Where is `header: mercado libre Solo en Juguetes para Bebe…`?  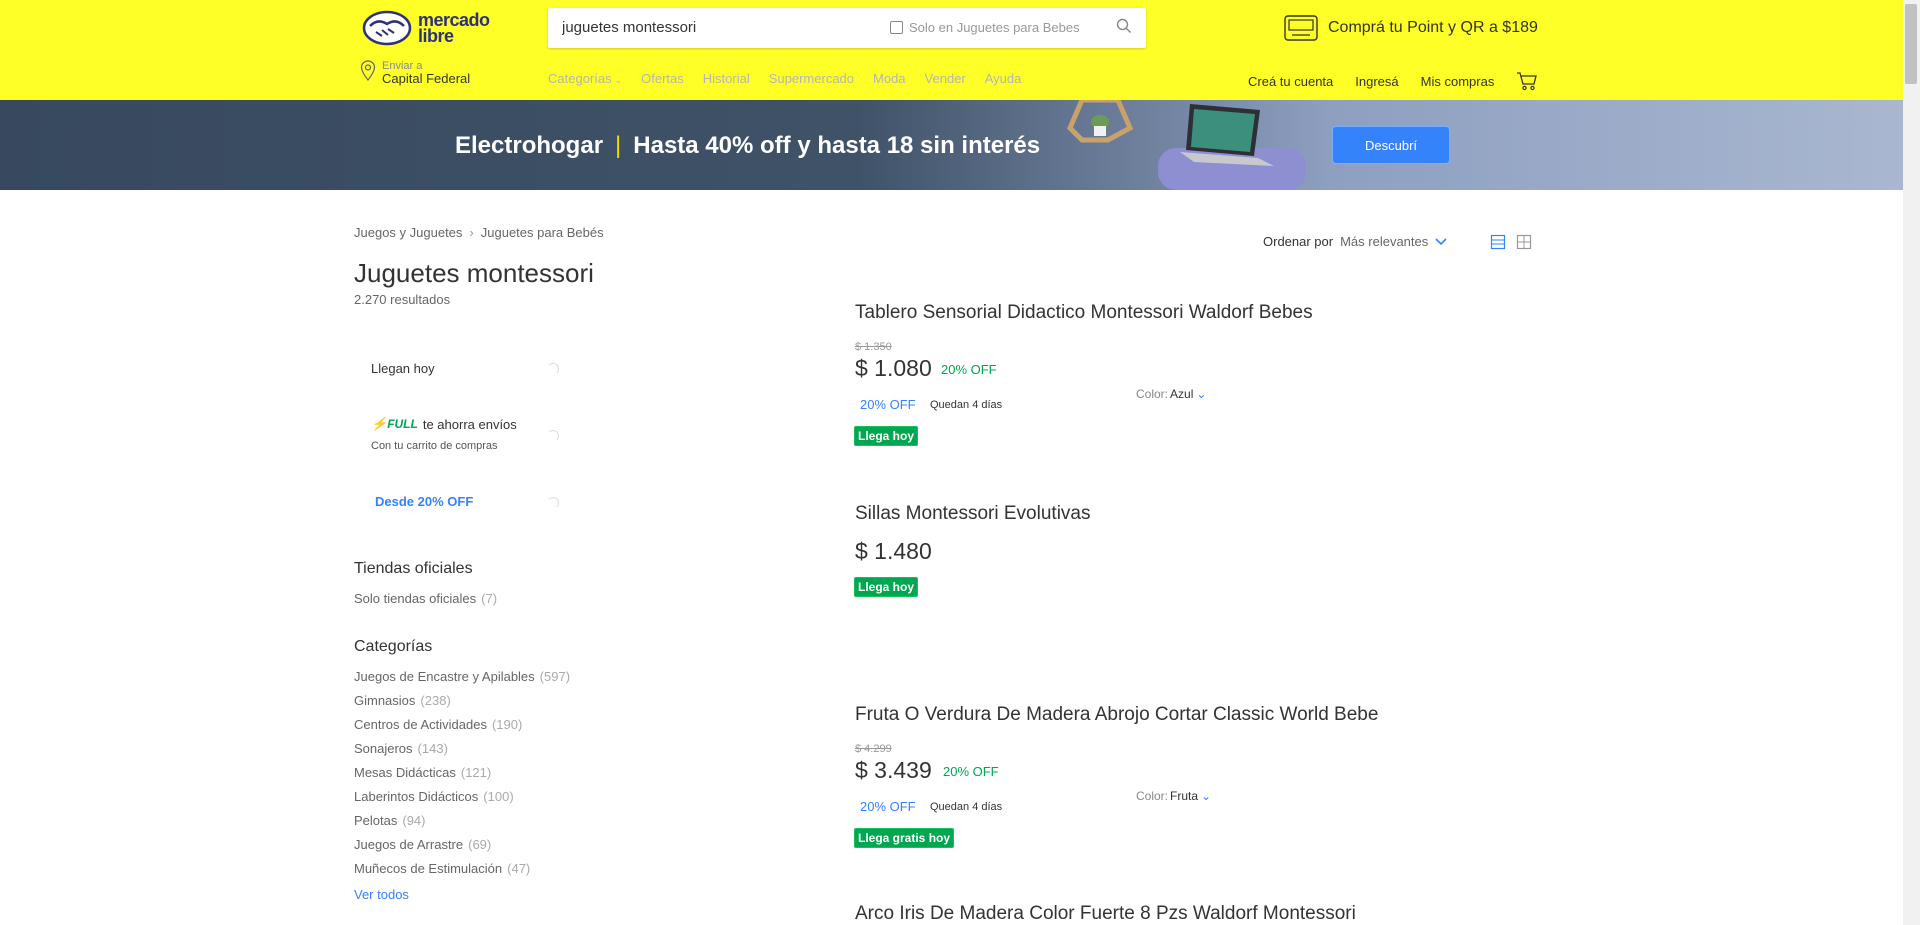
header: mercado libre Solo en Juguetes para Bebe… is located at coordinates (951, 50).